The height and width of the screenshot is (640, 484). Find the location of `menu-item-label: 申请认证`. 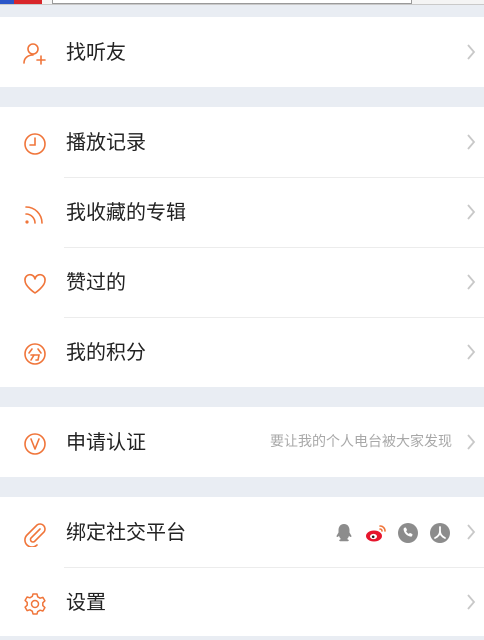

menu-item-label: 申请认证 is located at coordinates (106, 442).